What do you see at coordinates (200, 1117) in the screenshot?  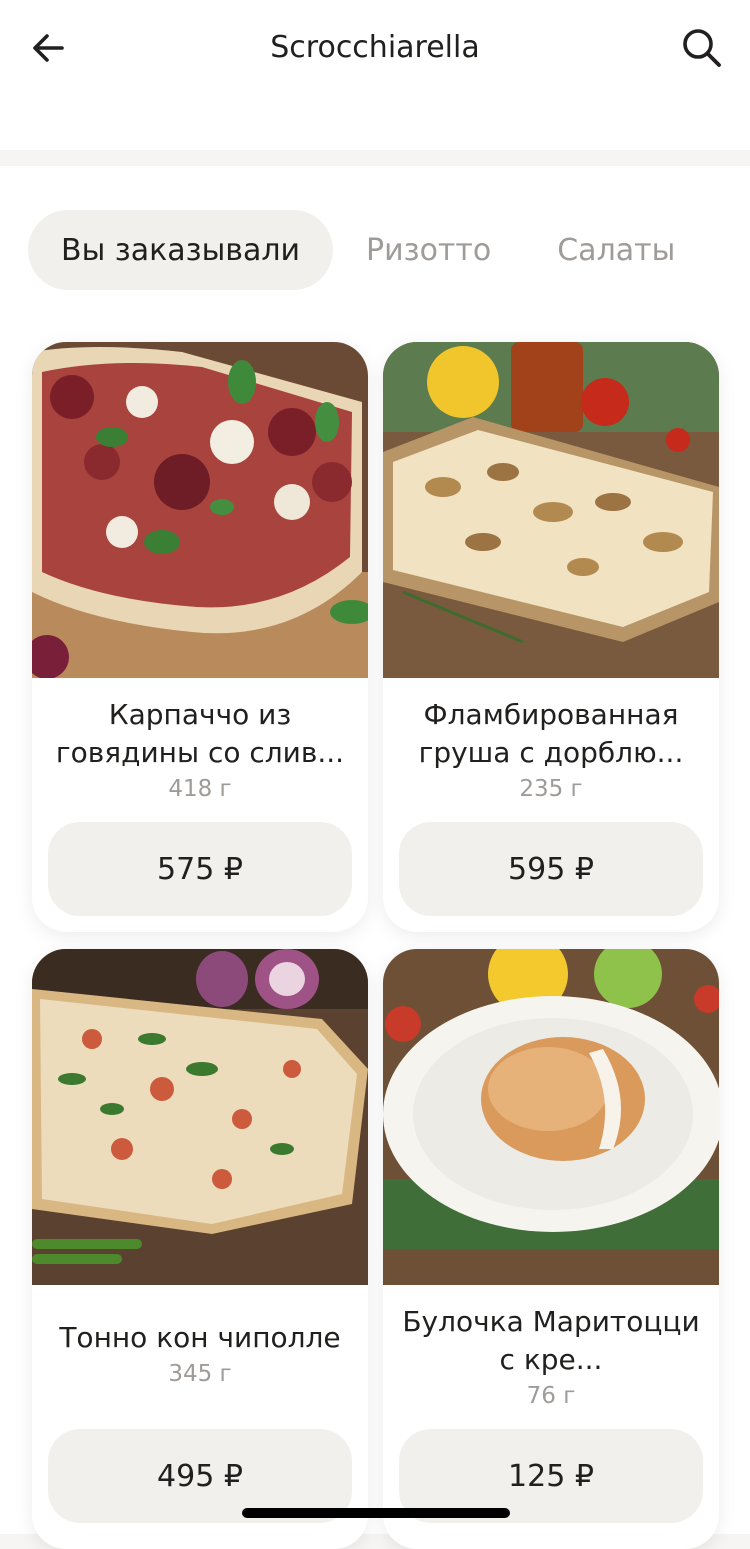 I see `product-image-pizza-tonno` at bounding box center [200, 1117].